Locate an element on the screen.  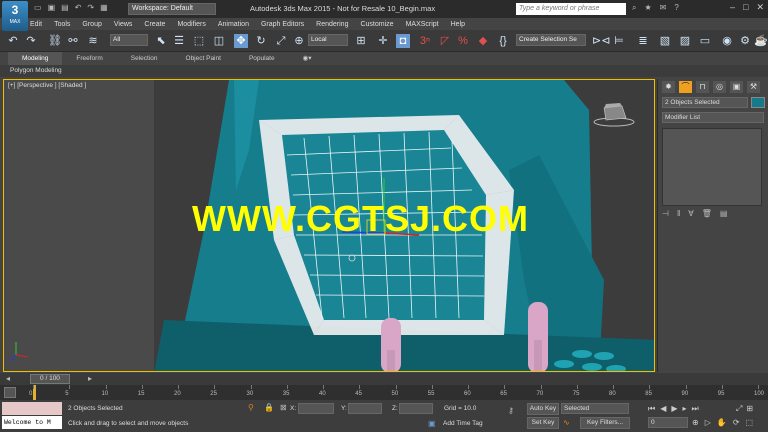
current-frame-field: 0 is located at coordinates (668, 422).